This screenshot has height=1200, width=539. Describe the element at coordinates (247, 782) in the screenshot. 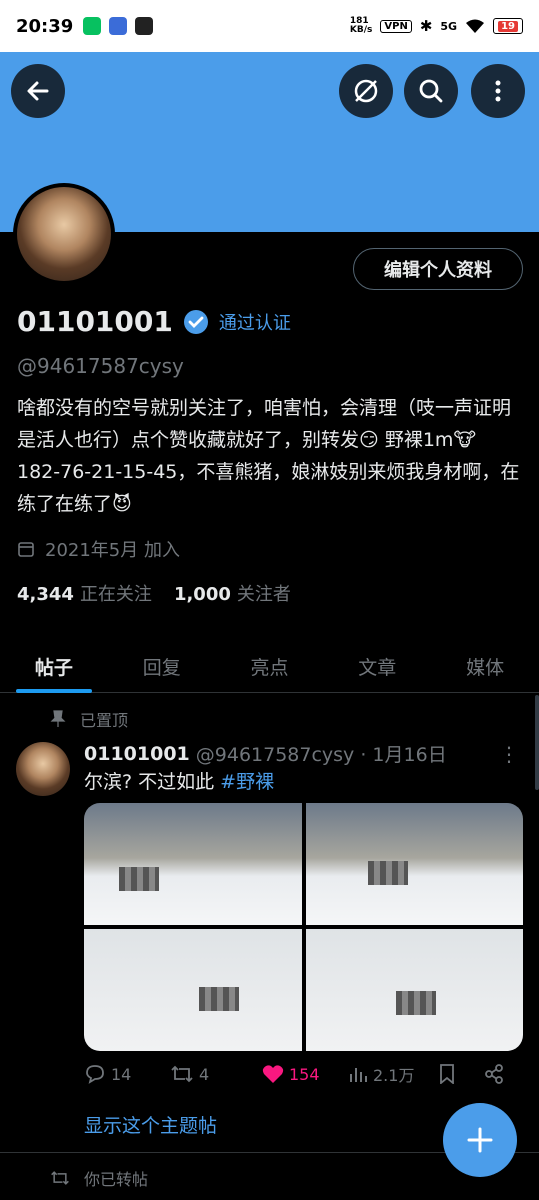

I see `hashtag-link: #野裸` at that location.